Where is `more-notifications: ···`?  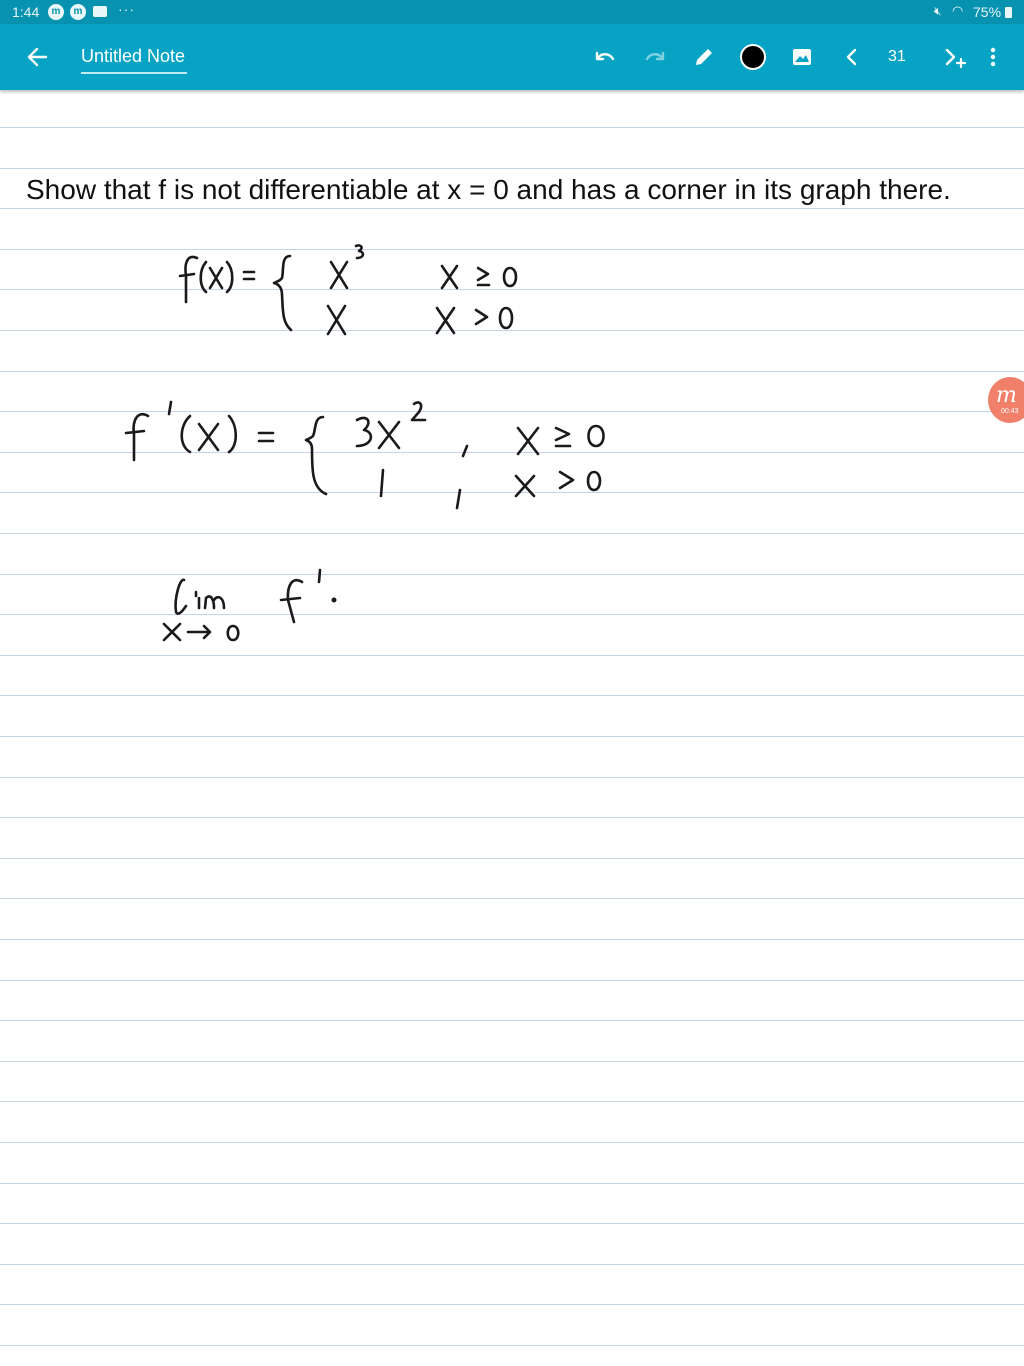
more-notifications: ··· is located at coordinates (126, 9).